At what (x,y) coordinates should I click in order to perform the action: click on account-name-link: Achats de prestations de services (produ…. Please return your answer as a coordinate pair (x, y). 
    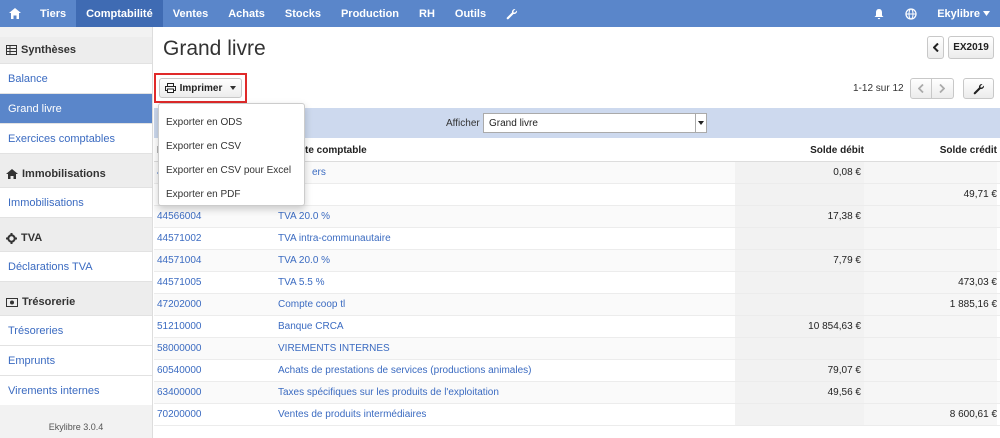
    Looking at the image, I should click on (404, 370).